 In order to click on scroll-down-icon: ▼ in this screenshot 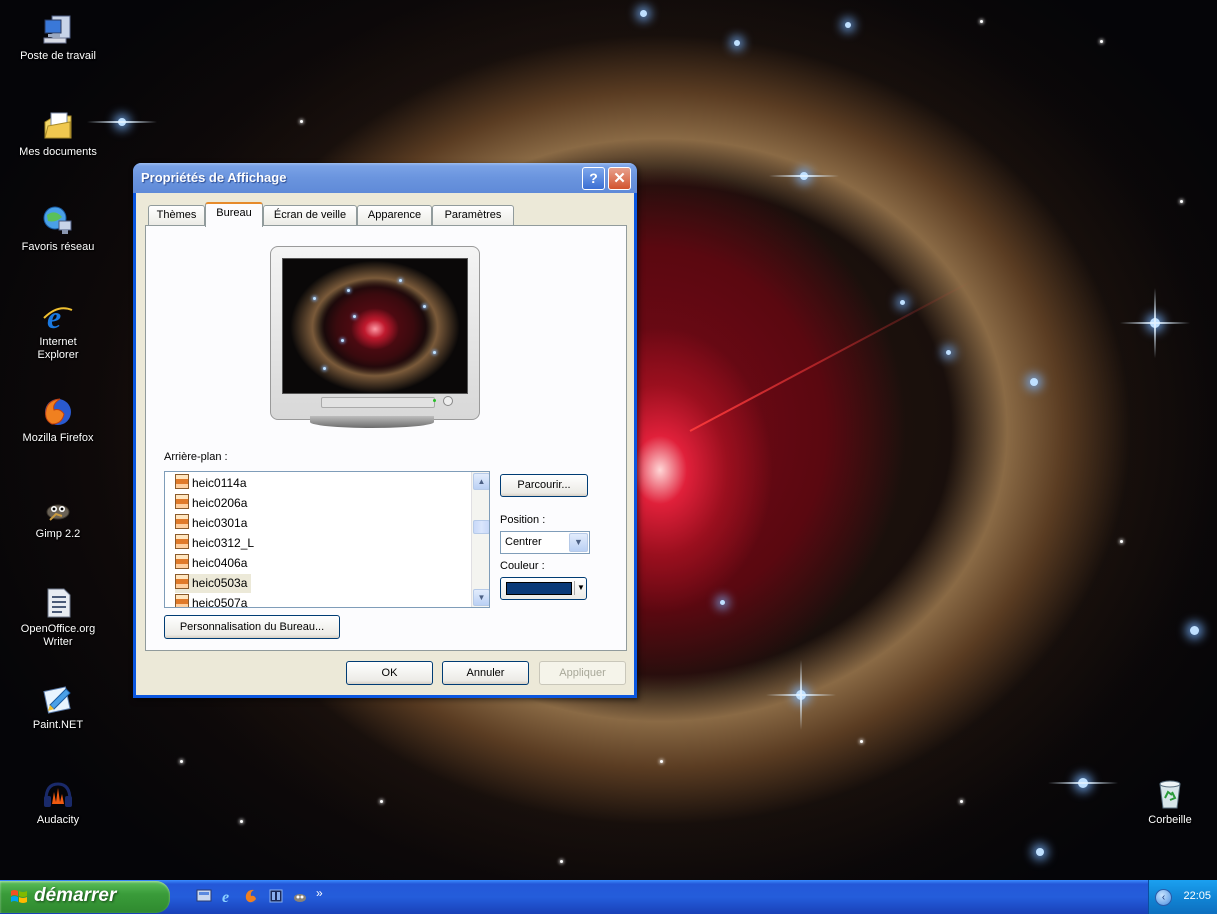, I will do `click(481, 597)`.